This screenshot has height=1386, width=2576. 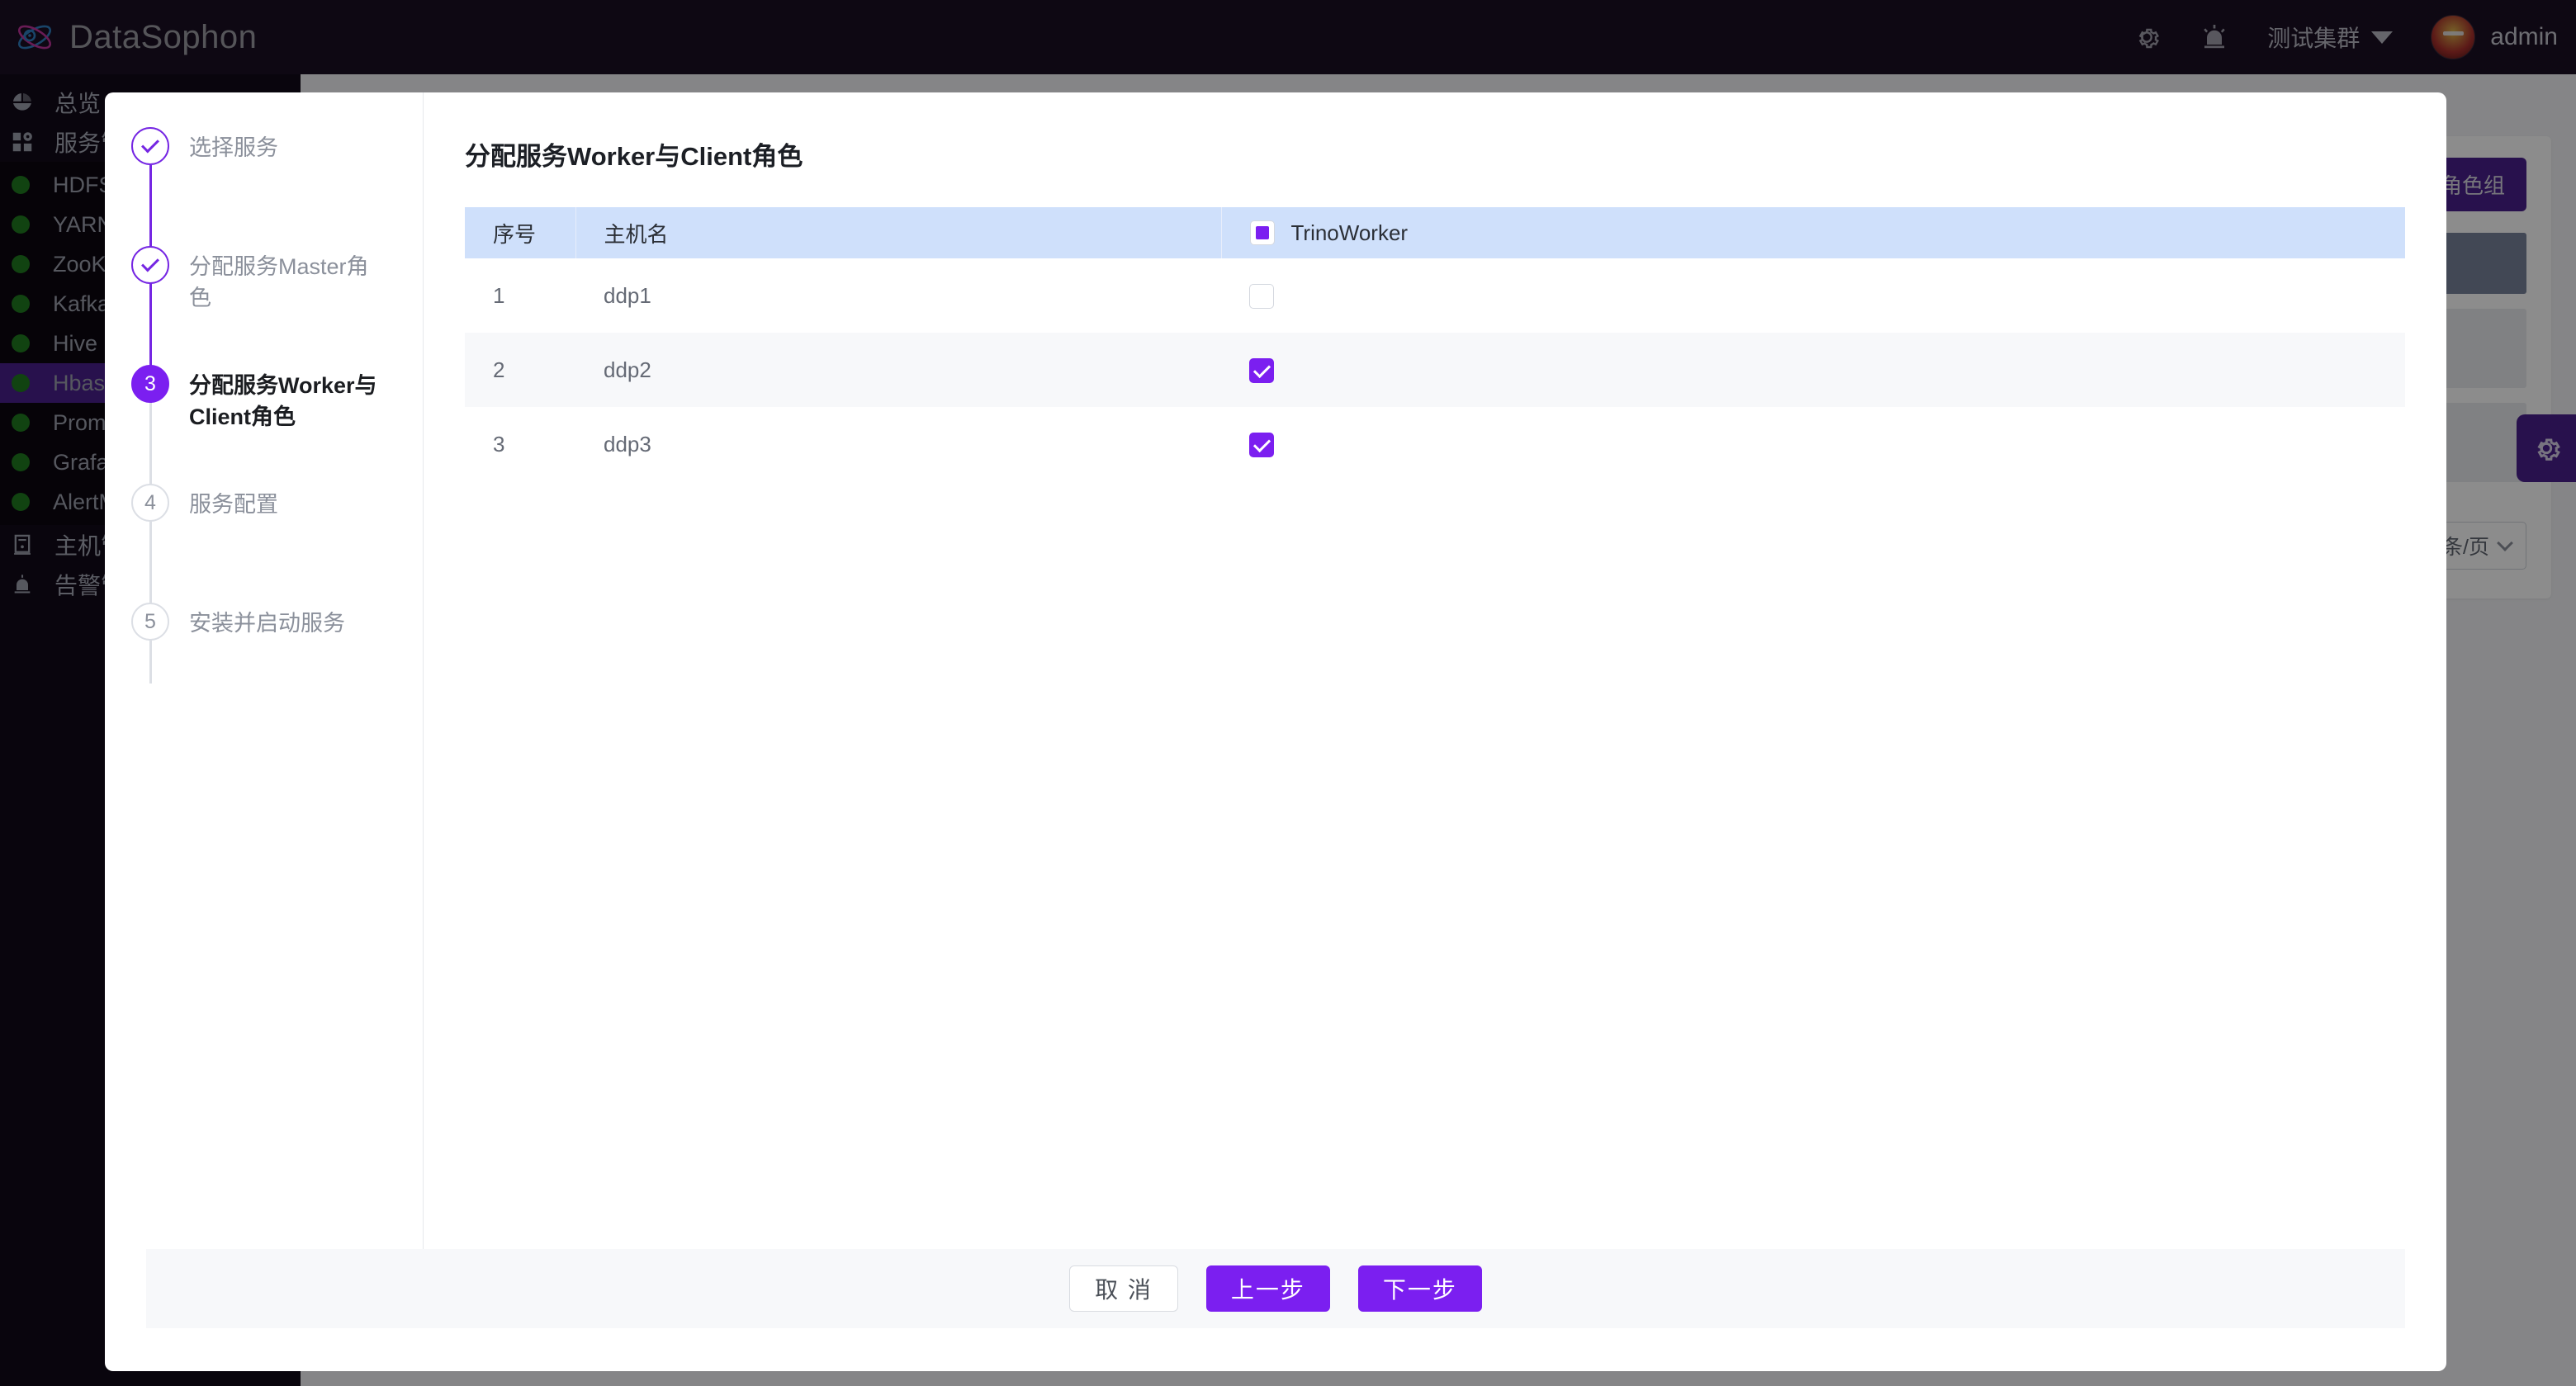 I want to click on step-label: 服务配置, so click(x=233, y=505).